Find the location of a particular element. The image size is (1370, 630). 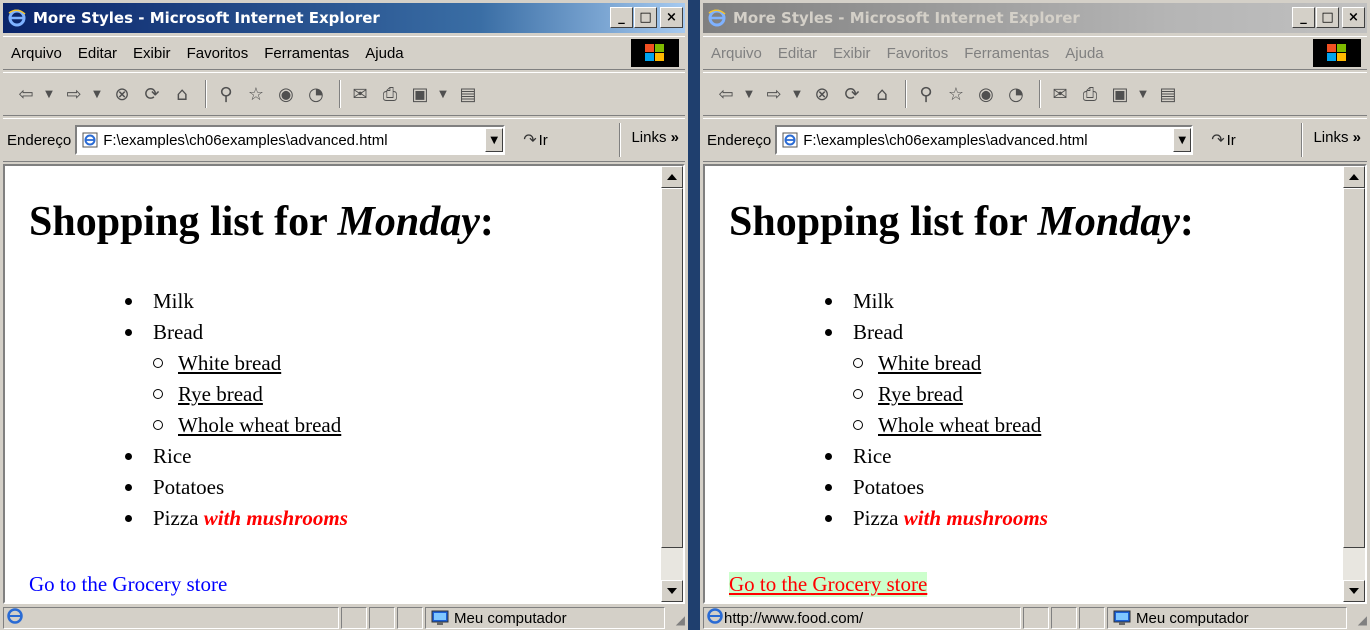

sub-list-item: White bread is located at coordinates (950, 363).